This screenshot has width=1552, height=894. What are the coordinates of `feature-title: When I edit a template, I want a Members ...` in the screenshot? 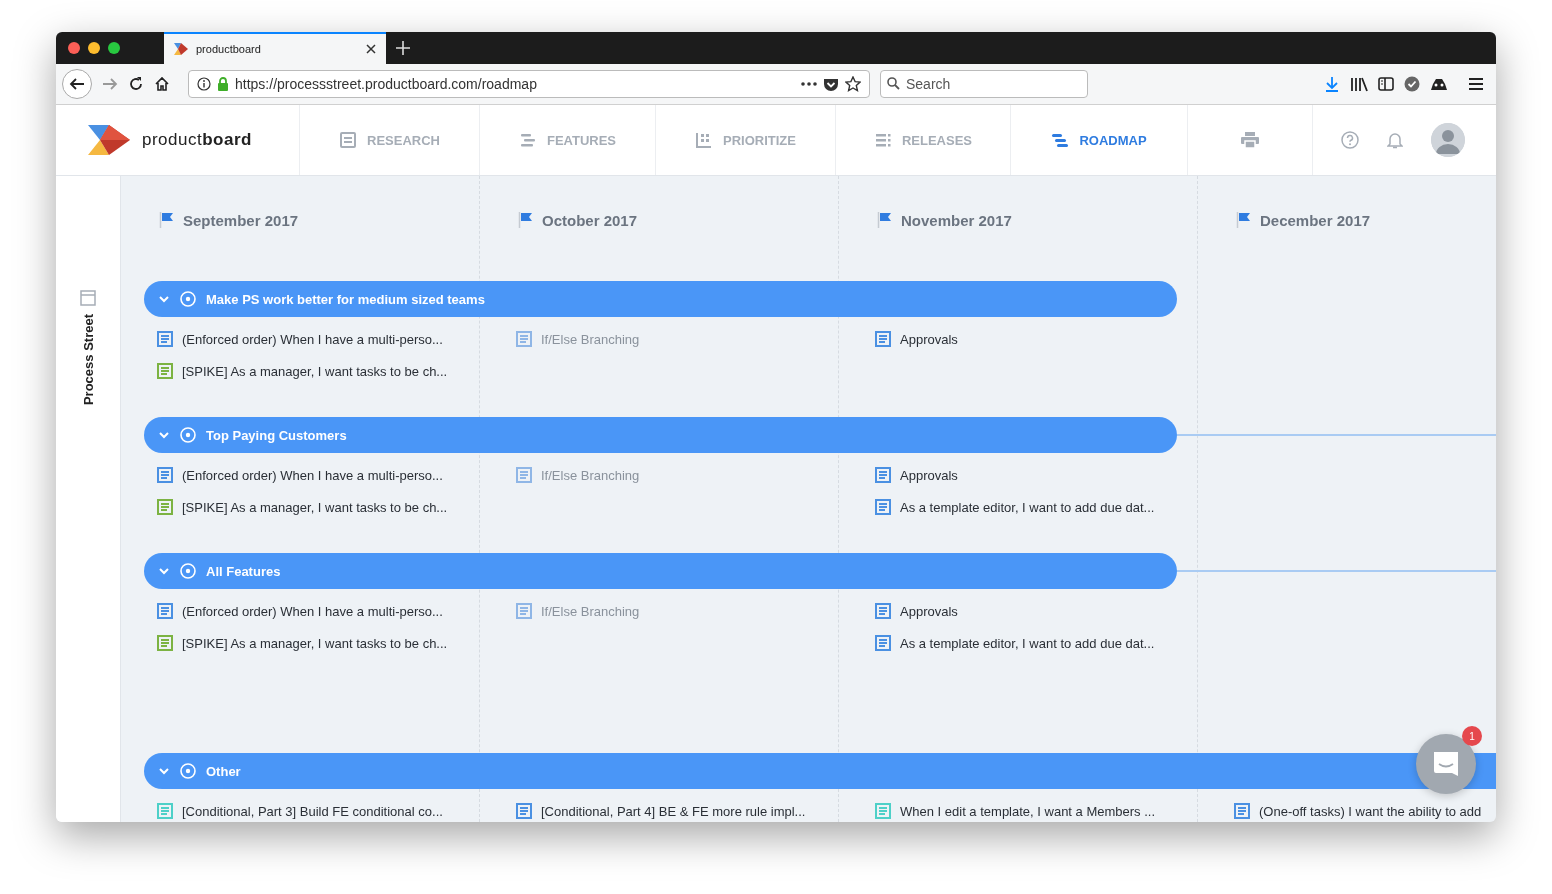 It's located at (1028, 811).